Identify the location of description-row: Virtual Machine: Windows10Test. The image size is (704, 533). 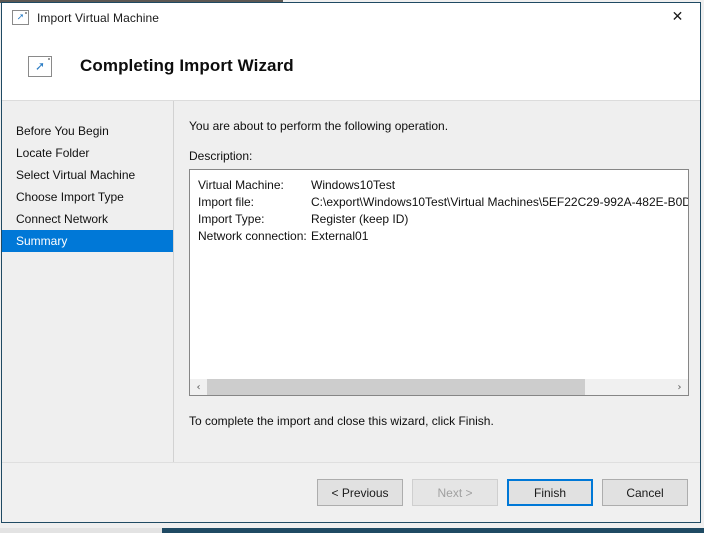
(443, 185).